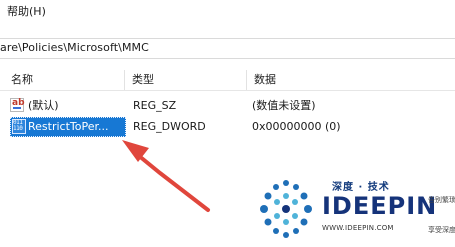  What do you see at coordinates (286, 209) in the screenshot?
I see `ideepin-logo-icon` at bounding box center [286, 209].